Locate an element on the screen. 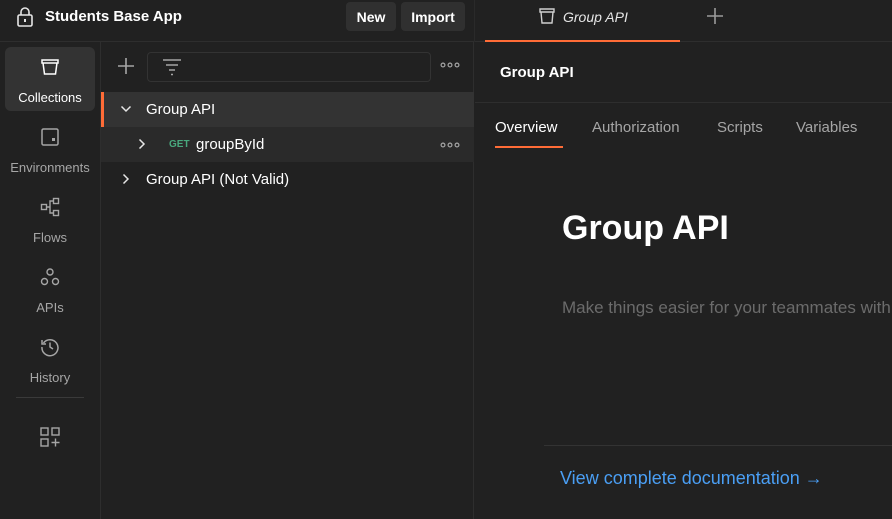  import-button: Import is located at coordinates (433, 16).